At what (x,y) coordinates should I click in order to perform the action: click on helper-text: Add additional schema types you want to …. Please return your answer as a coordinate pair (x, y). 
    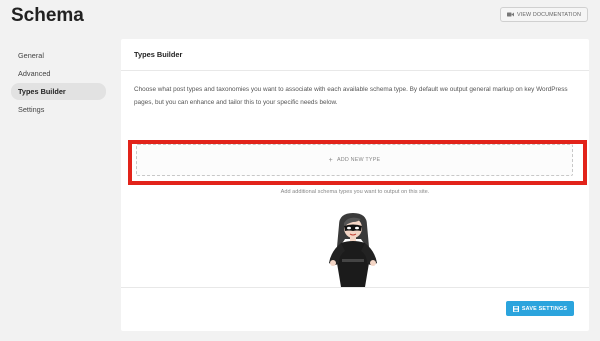
    Looking at the image, I should click on (355, 192).